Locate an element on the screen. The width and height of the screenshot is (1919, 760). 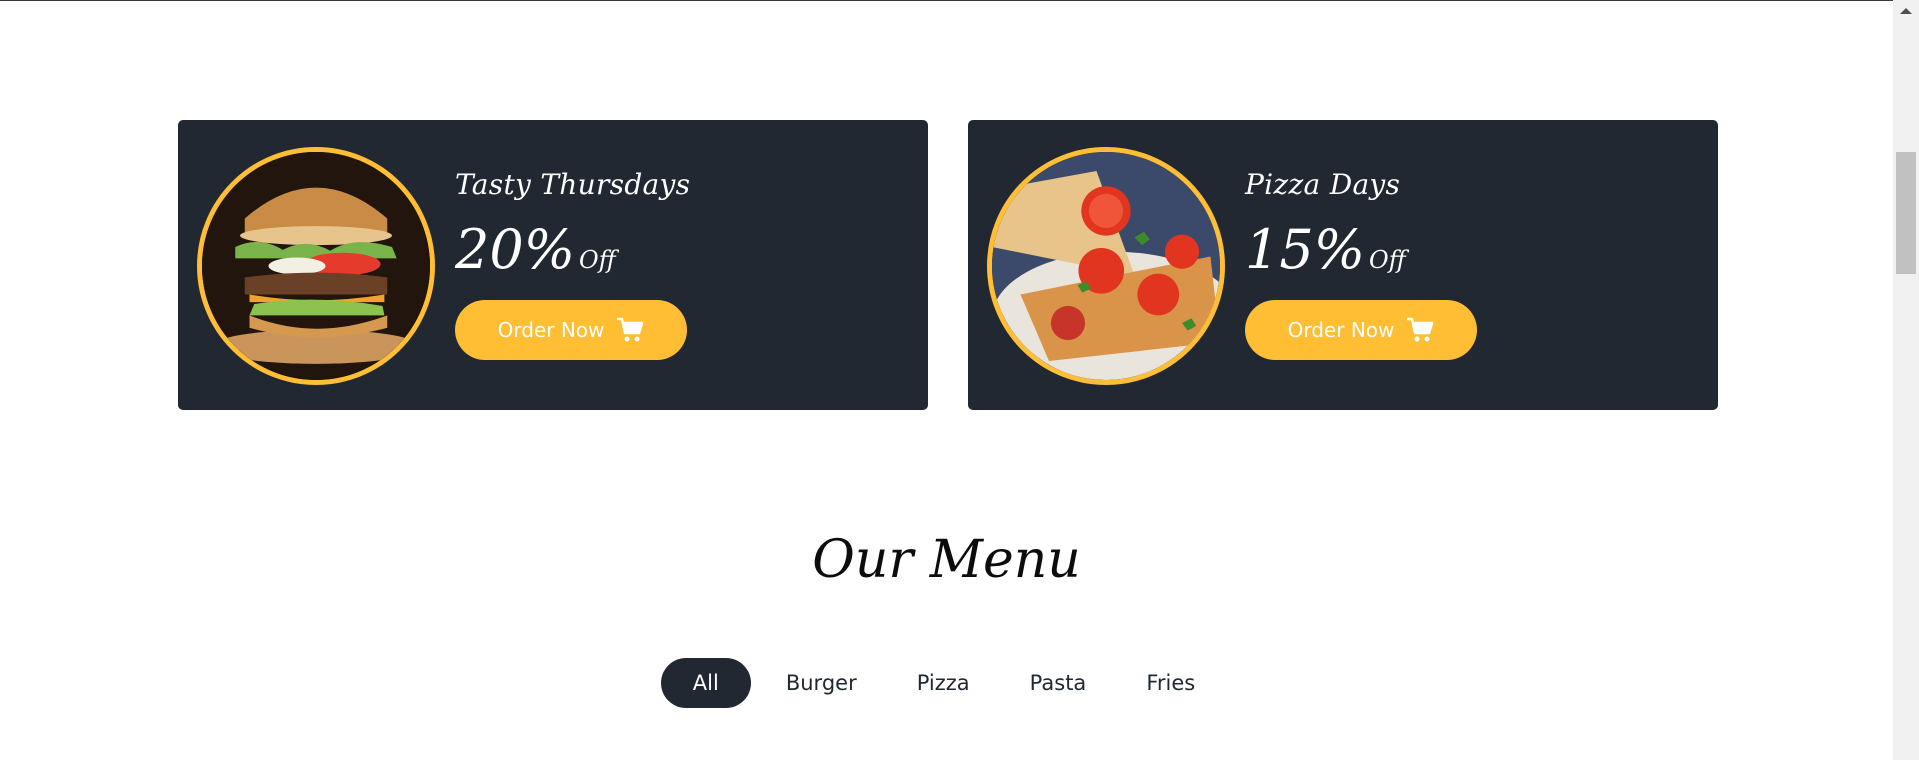
pizza-image is located at coordinates (1106, 266).